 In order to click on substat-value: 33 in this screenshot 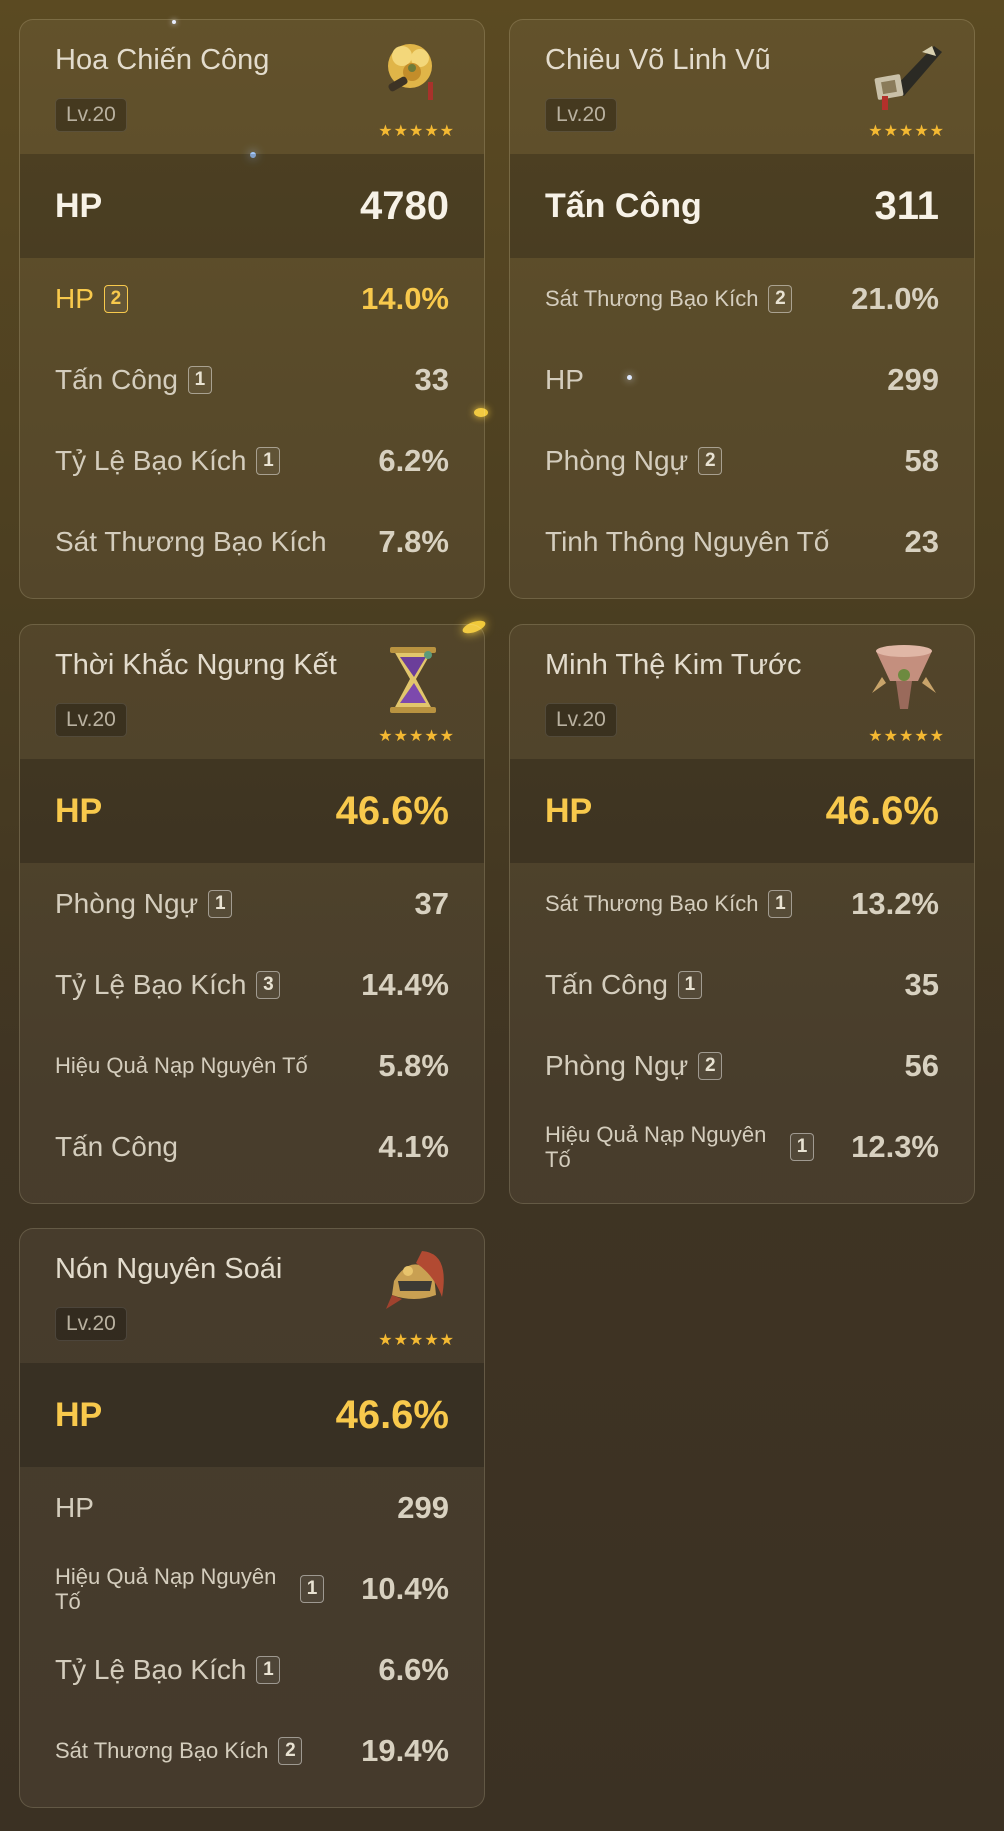, I will do `click(431, 379)`.